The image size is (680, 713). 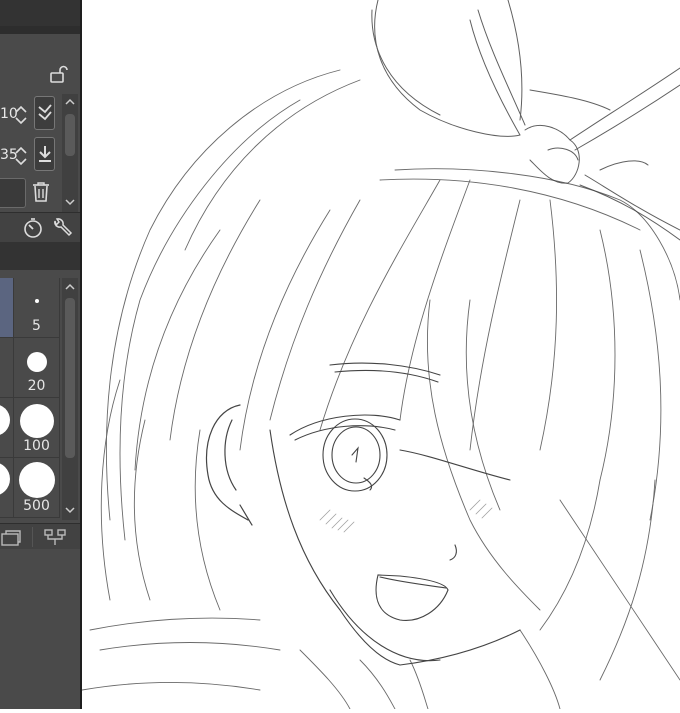 I want to click on layer-folder-icon, so click(x=11, y=538).